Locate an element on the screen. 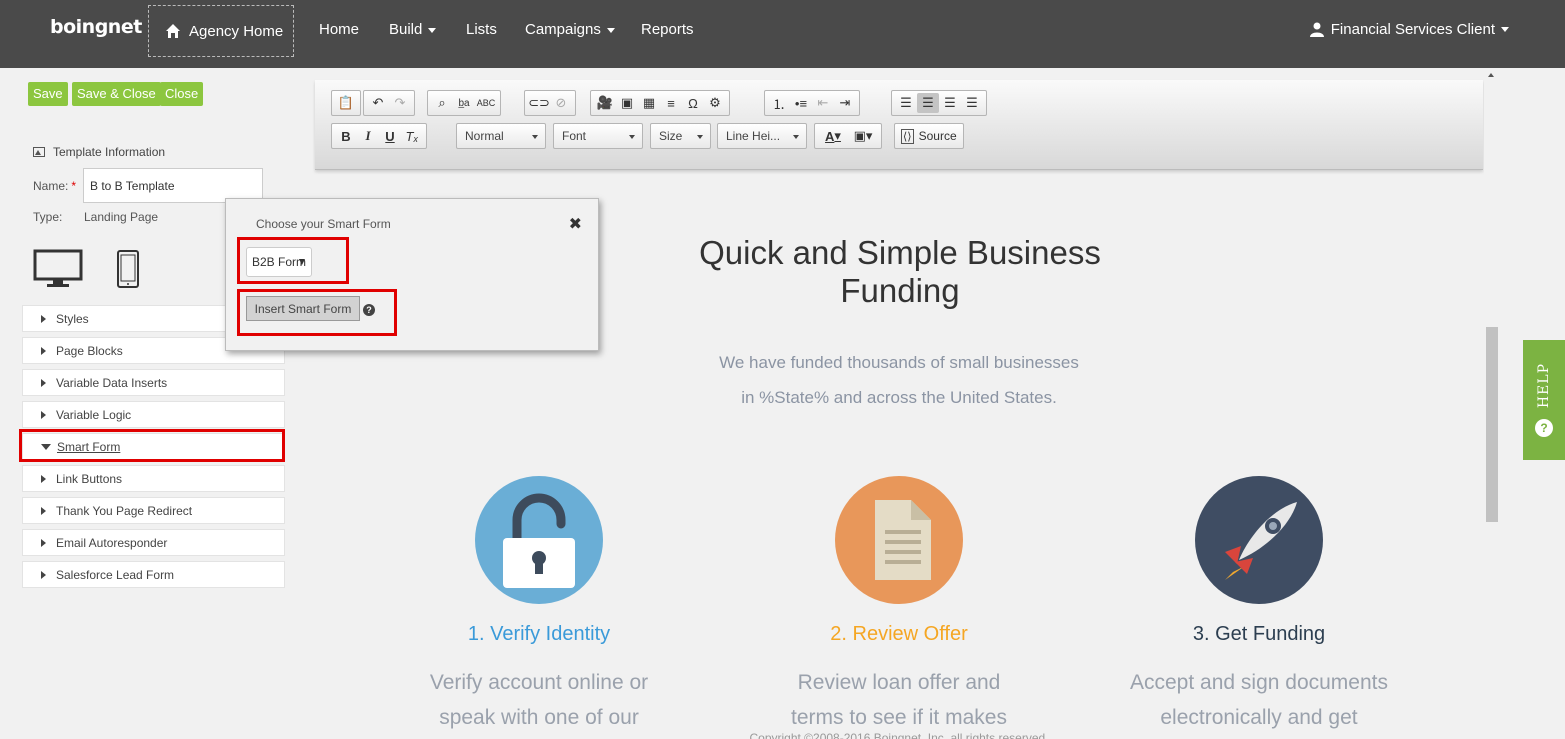 Image resolution: width=1565 pixels, height=739 pixels. accordion-label: Variable Logic is located at coordinates (94, 414).